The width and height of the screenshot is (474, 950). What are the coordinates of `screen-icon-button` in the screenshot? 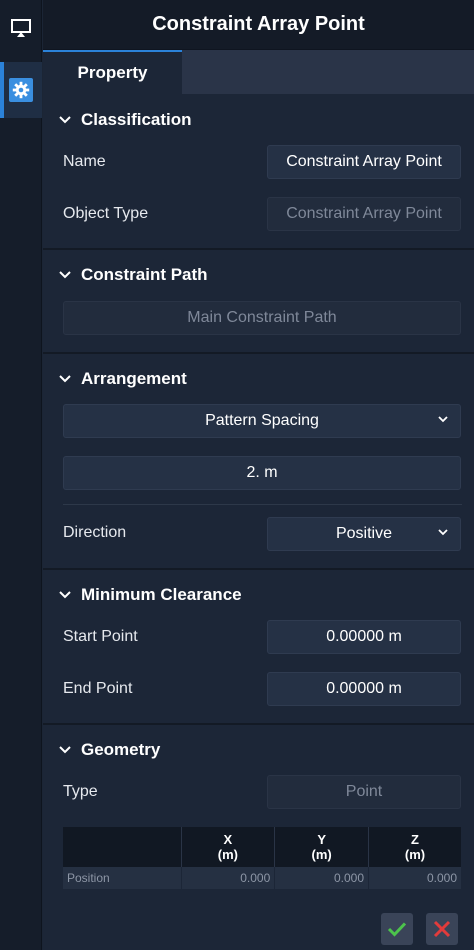 It's located at (21, 28).